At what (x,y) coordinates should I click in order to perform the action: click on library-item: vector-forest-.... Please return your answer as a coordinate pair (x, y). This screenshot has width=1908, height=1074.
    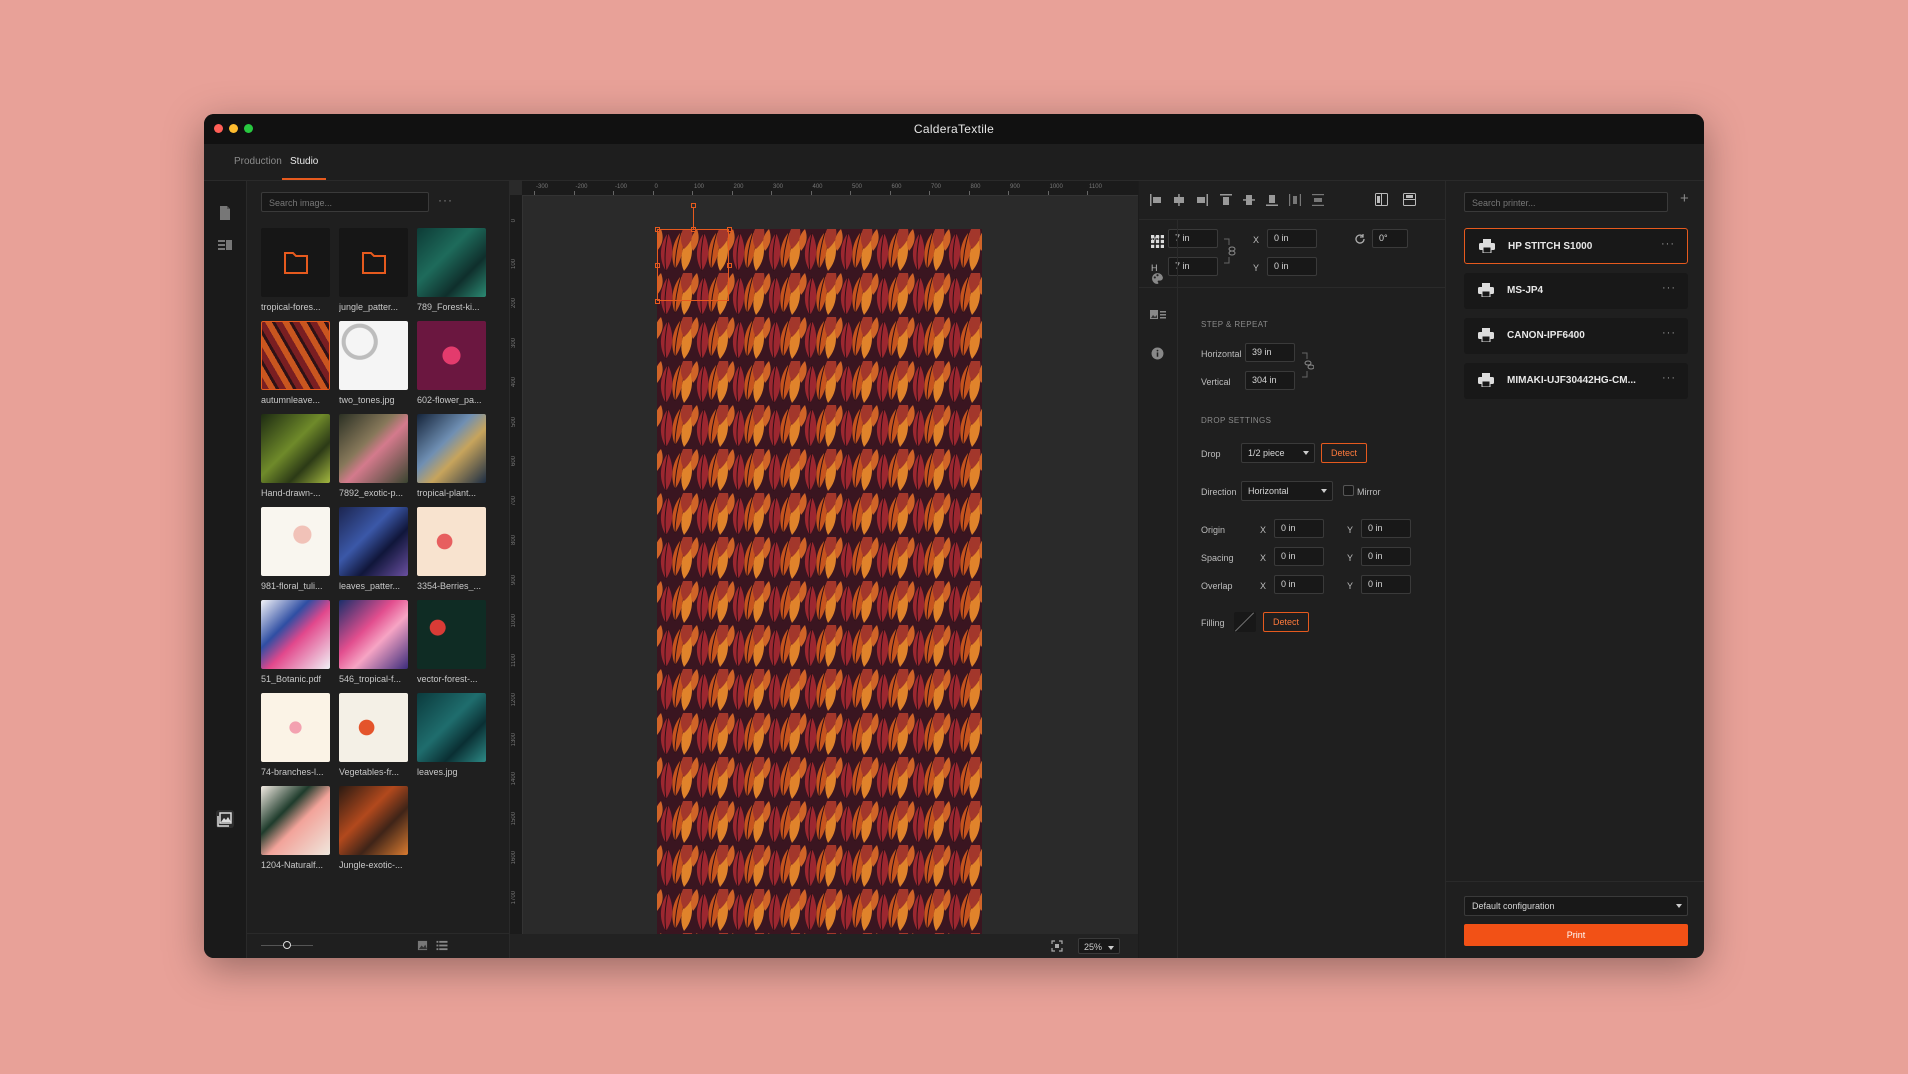
    Looking at the image, I should click on (451, 642).